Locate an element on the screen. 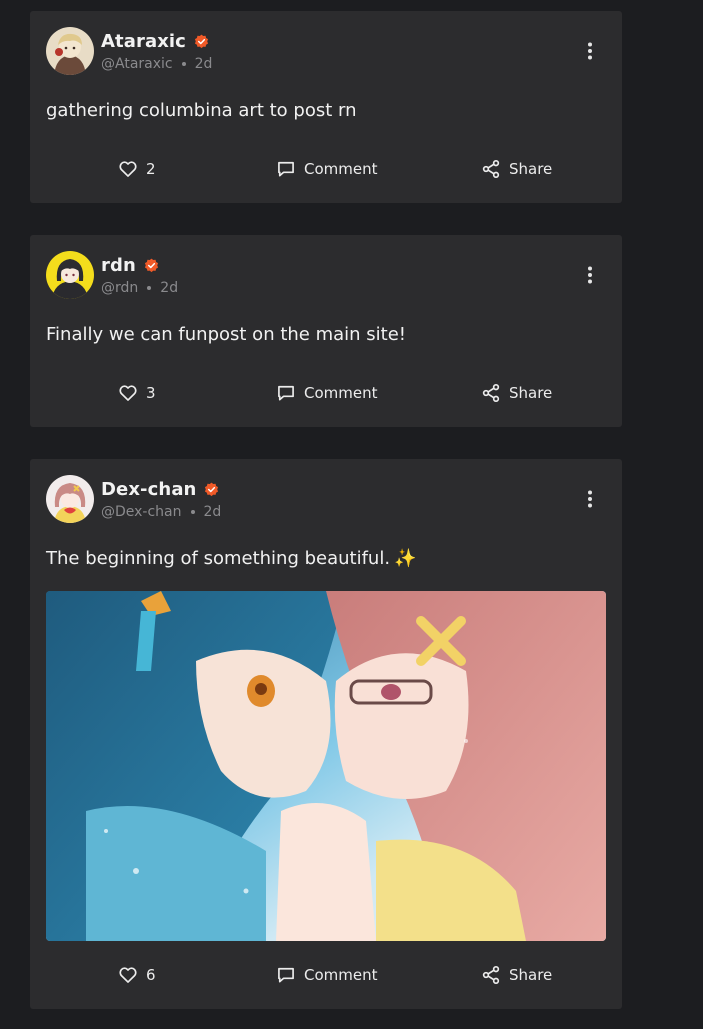  post-text: Finally we can funpost on the main site! is located at coordinates (226, 334).